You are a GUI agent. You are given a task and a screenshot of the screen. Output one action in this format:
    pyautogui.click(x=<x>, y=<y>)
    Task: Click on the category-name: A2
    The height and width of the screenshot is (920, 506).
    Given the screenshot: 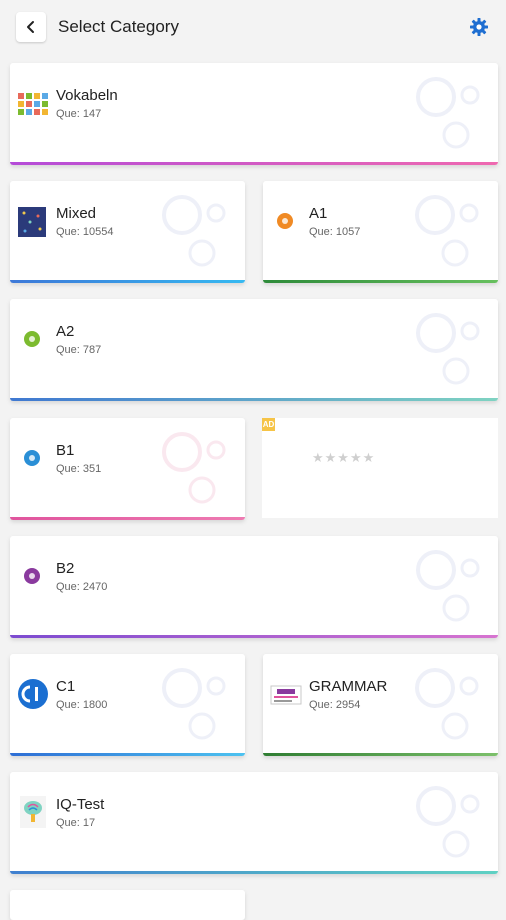 What is the action you would take?
    pyautogui.click(x=65, y=331)
    